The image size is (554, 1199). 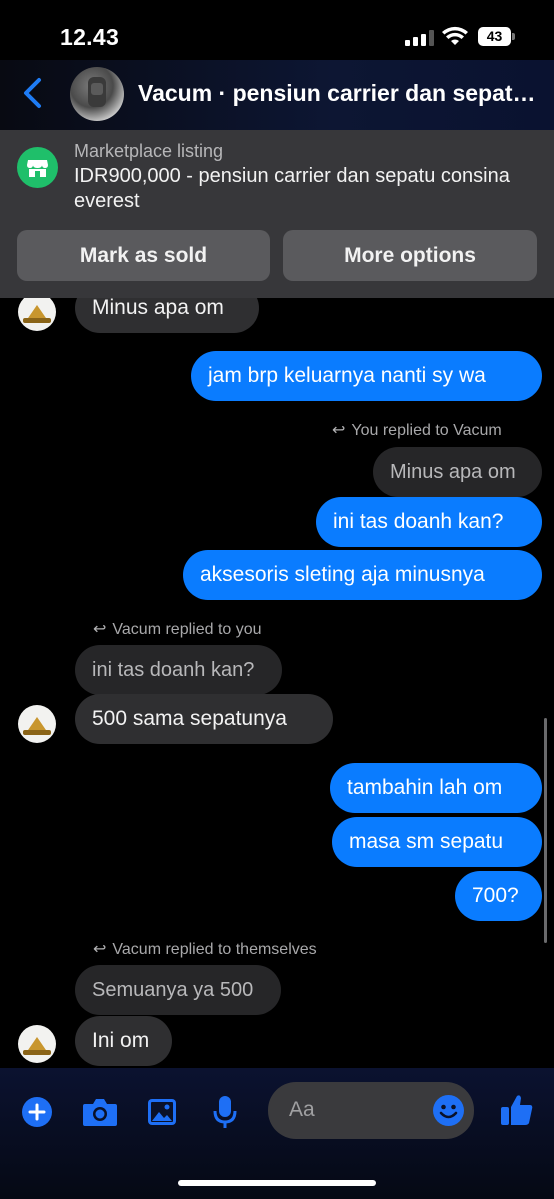 I want to click on gallery-icon, so click(x=162, y=1112).